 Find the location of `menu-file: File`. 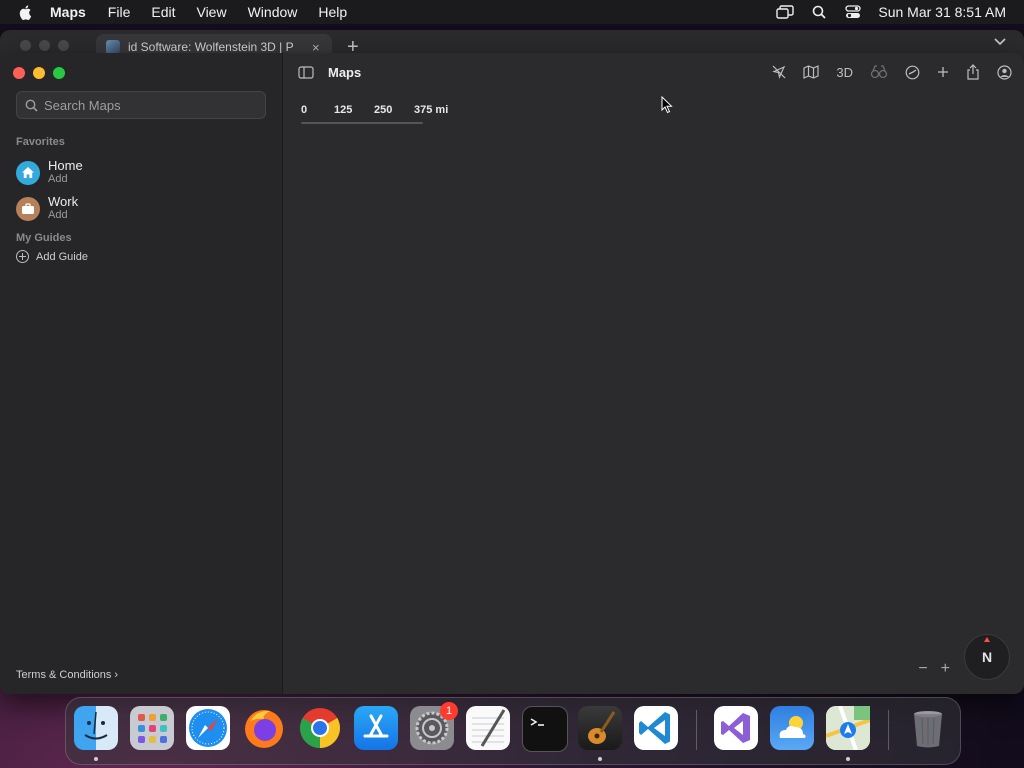

menu-file: File is located at coordinates (119, 12).